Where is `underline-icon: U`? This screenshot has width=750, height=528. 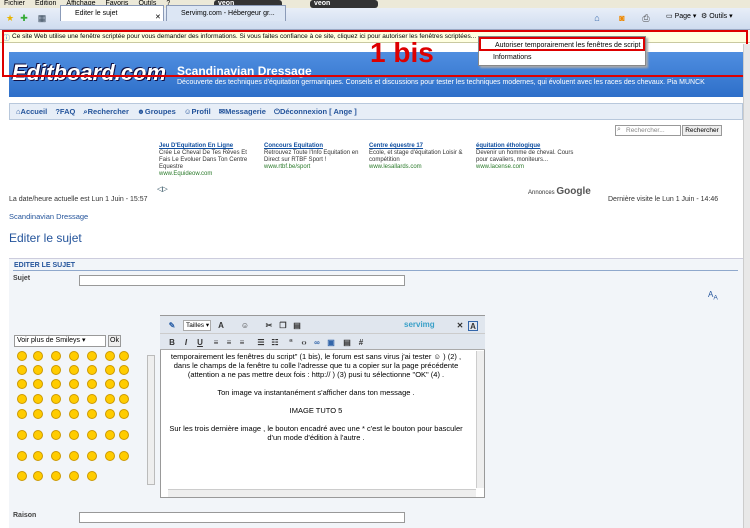 underline-icon: U is located at coordinates (200, 343).